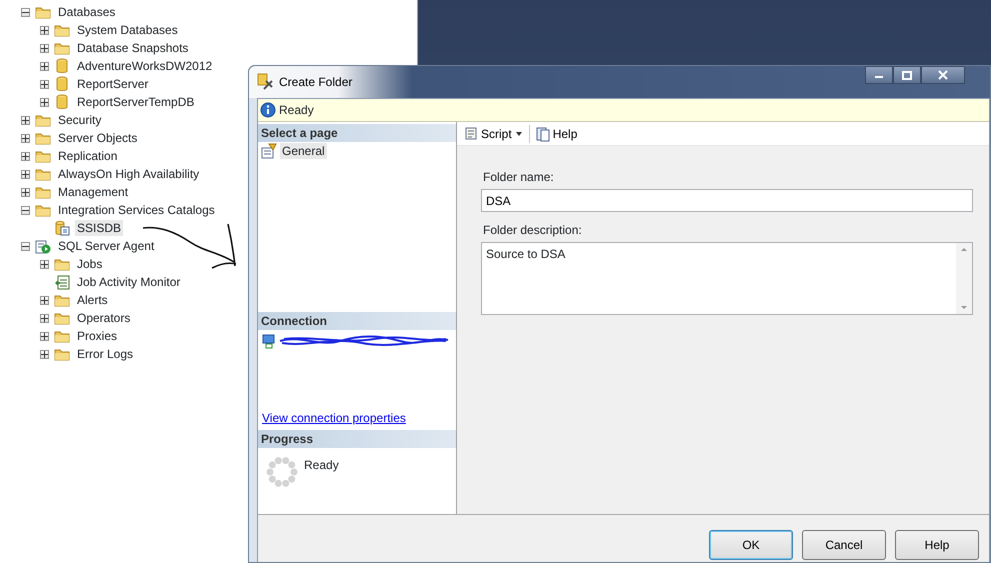  Describe the element at coordinates (937, 545) in the screenshot. I see `dialog-button: Help` at that location.